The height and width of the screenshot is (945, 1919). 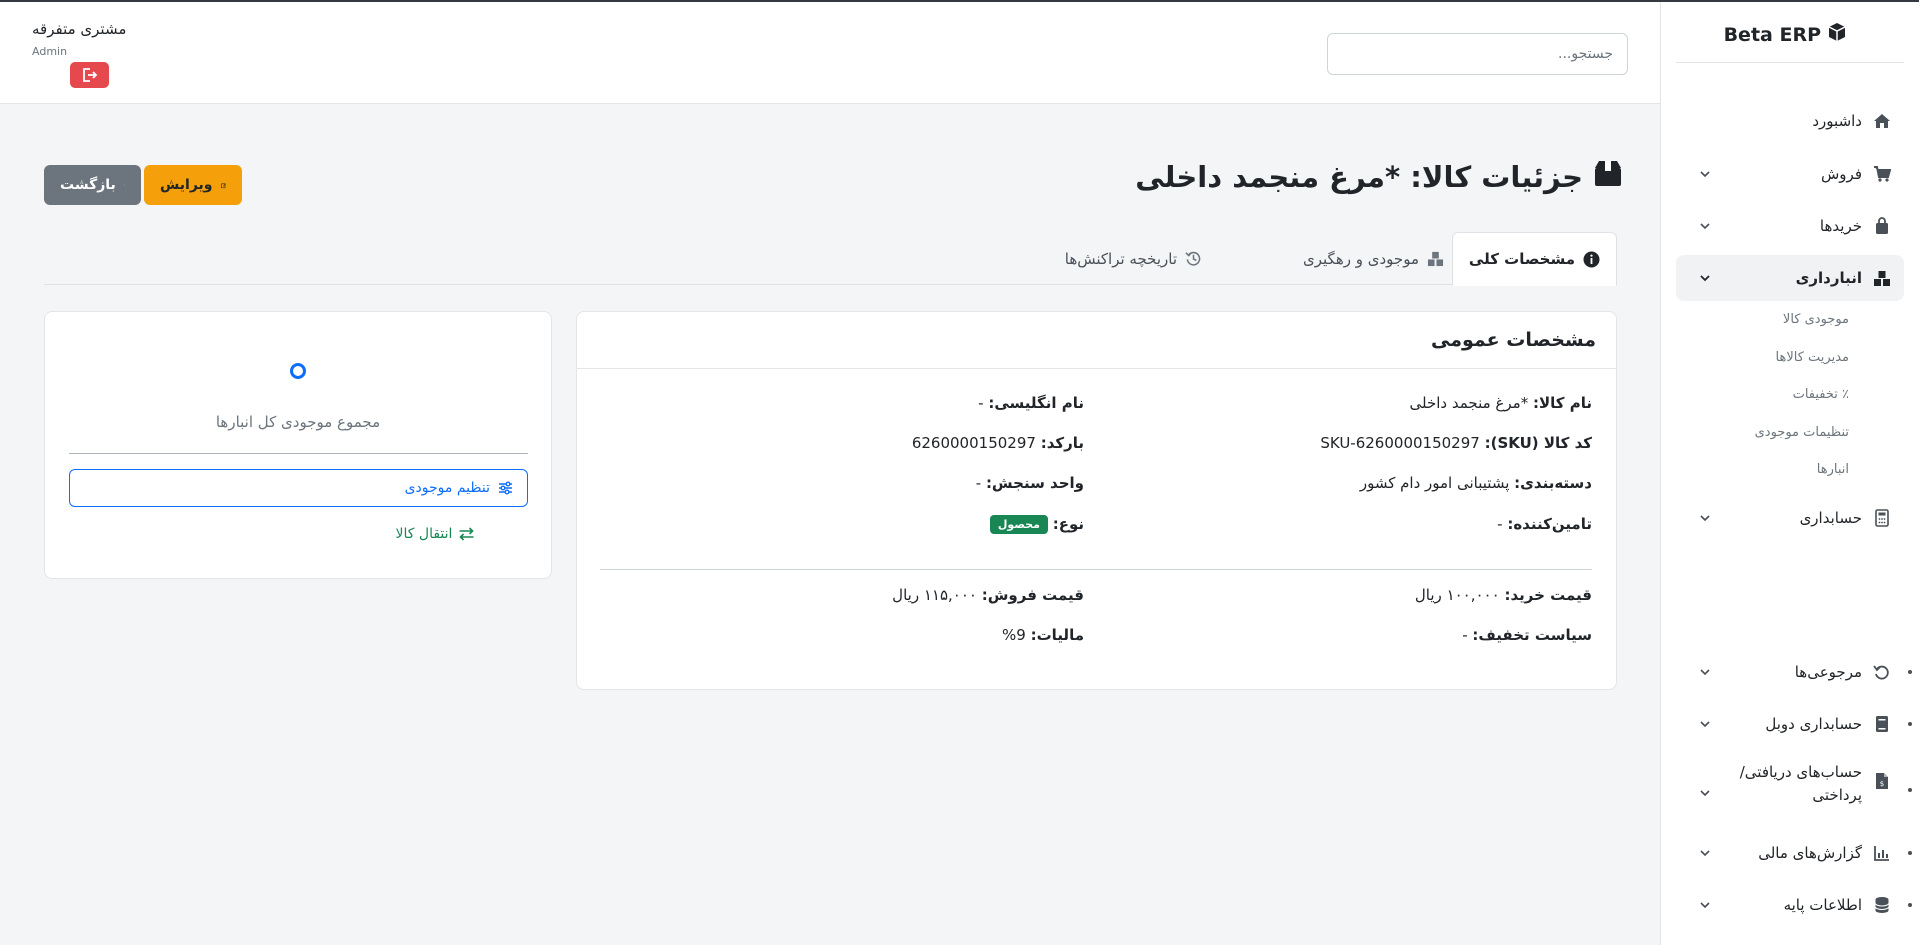 I want to click on edit-button-label: ویرایش, so click(x=186, y=185).